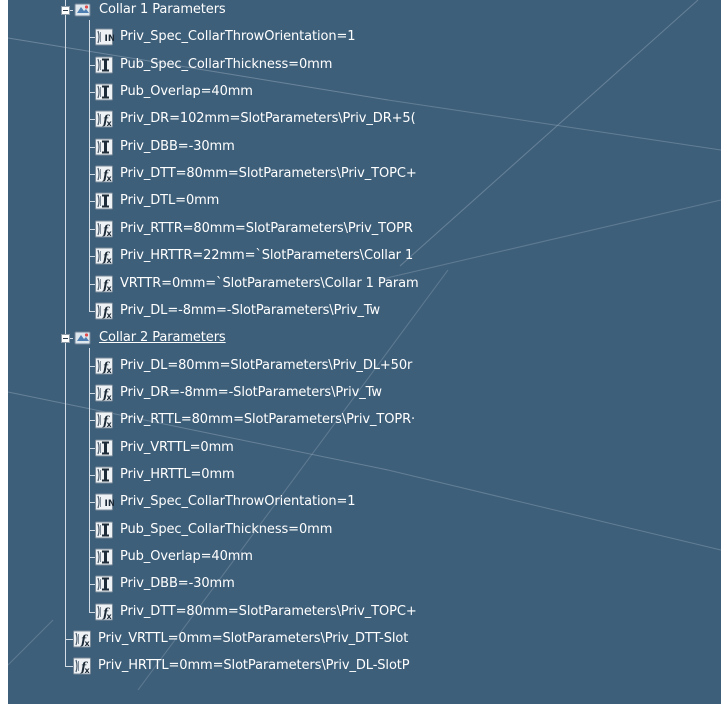 This screenshot has width=721, height=704. What do you see at coordinates (162, 338) in the screenshot?
I see `node-label: Collar 2 Parameters` at bounding box center [162, 338].